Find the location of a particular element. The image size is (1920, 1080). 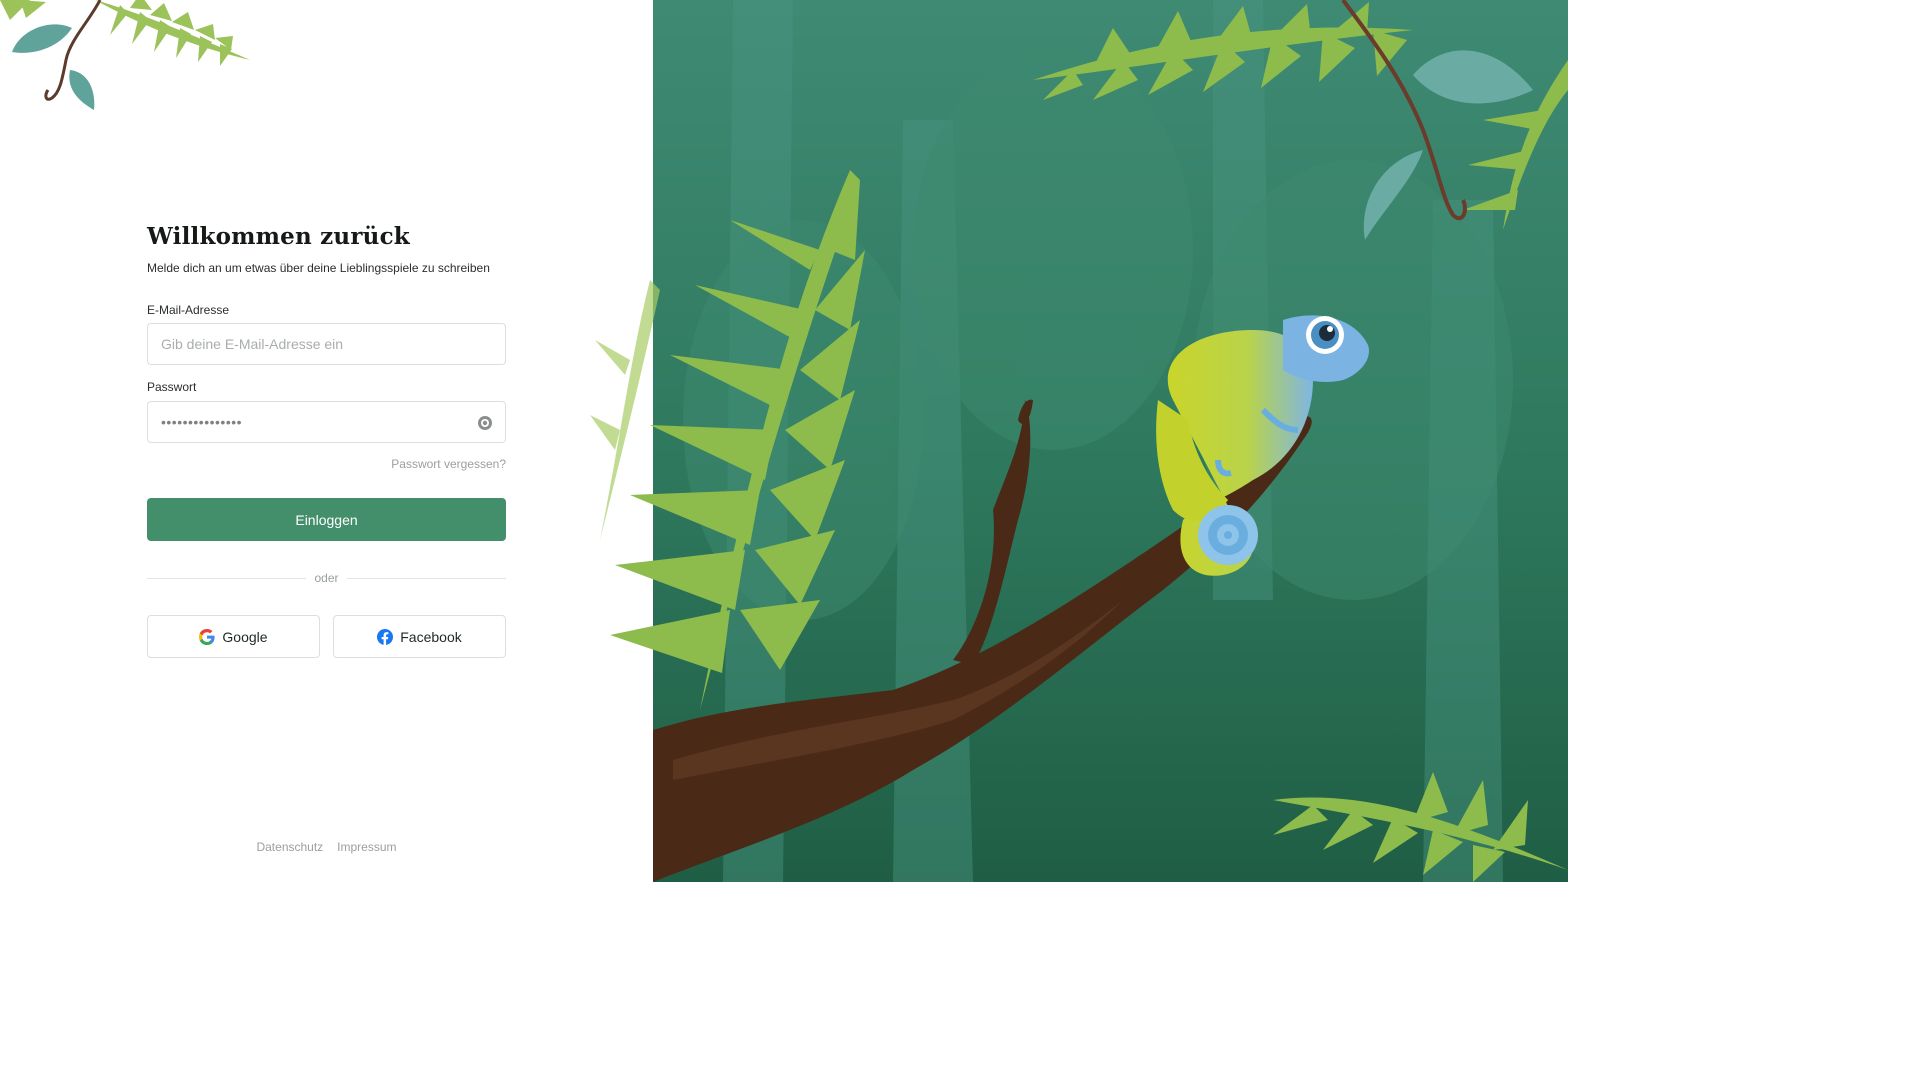

or-divider: oder is located at coordinates (326, 578).